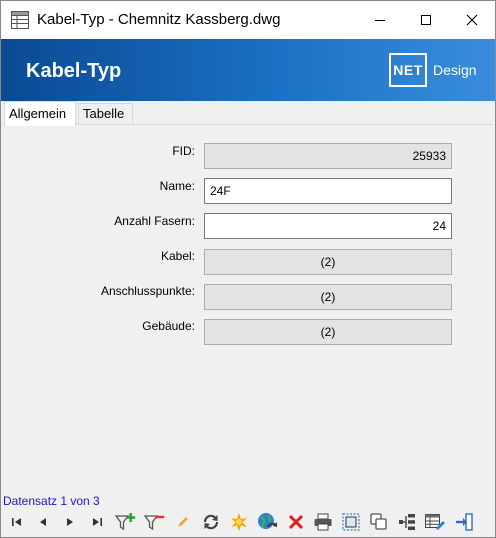 This screenshot has width=496, height=538. I want to click on filter-add-icon, so click(125, 522).